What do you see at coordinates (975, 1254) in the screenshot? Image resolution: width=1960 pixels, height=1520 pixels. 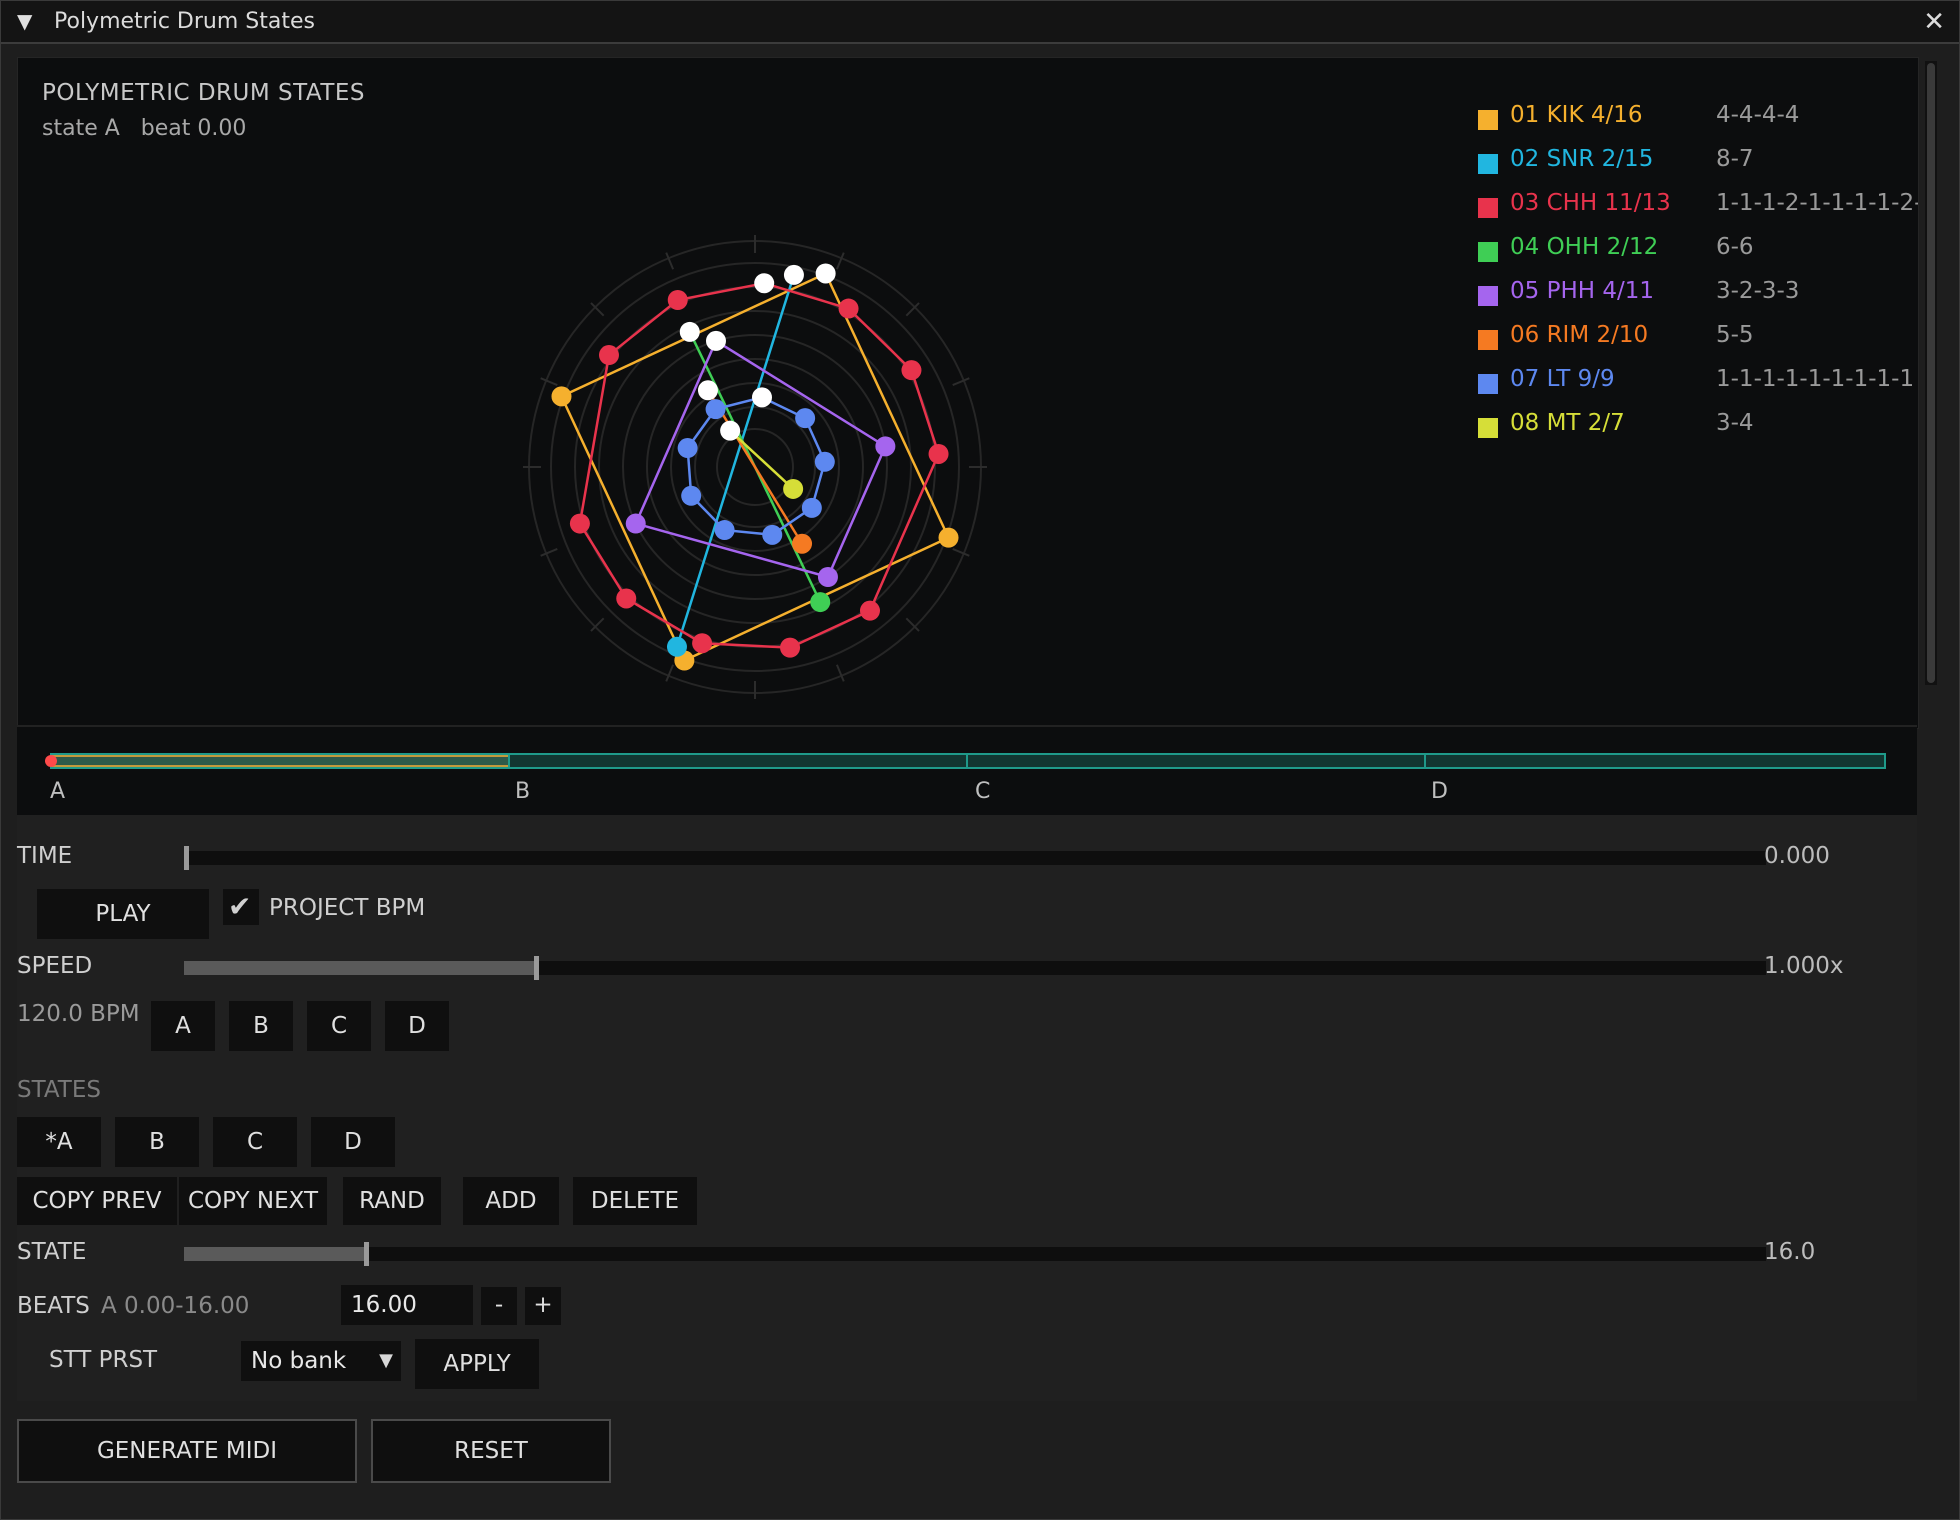 I see `state-slider` at bounding box center [975, 1254].